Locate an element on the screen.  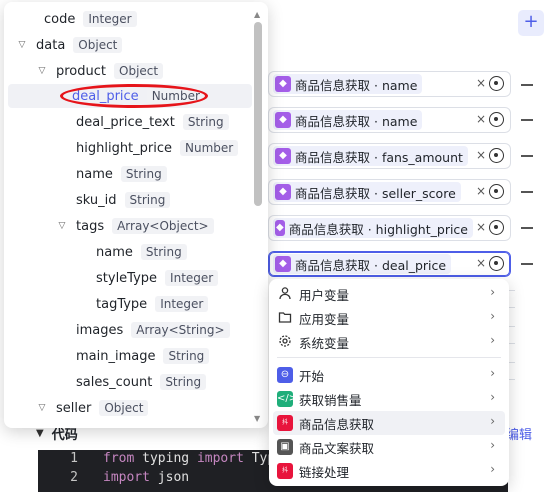
menu-item-system-variables: 系统变量 › is located at coordinates (389, 342).